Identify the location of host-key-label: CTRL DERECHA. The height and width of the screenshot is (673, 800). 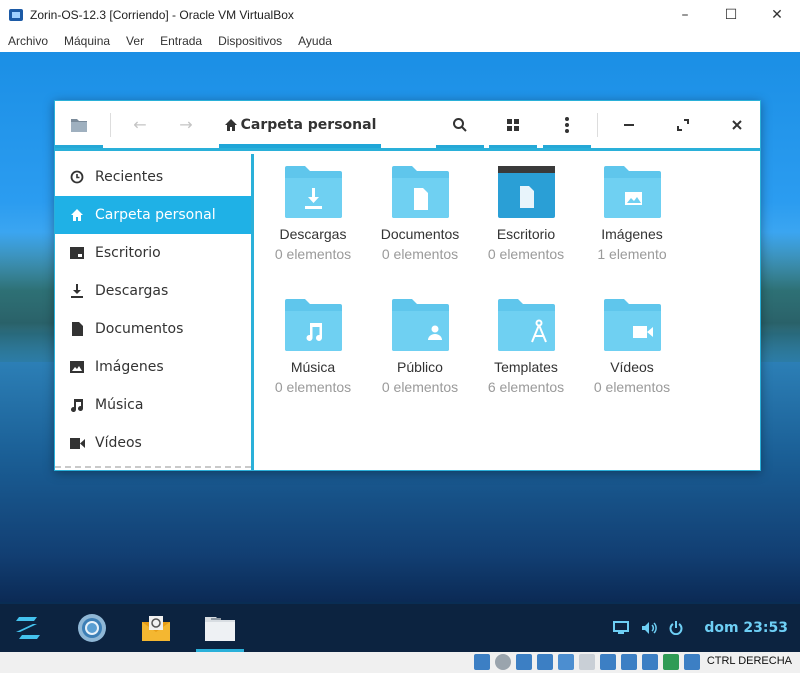
(749, 661).